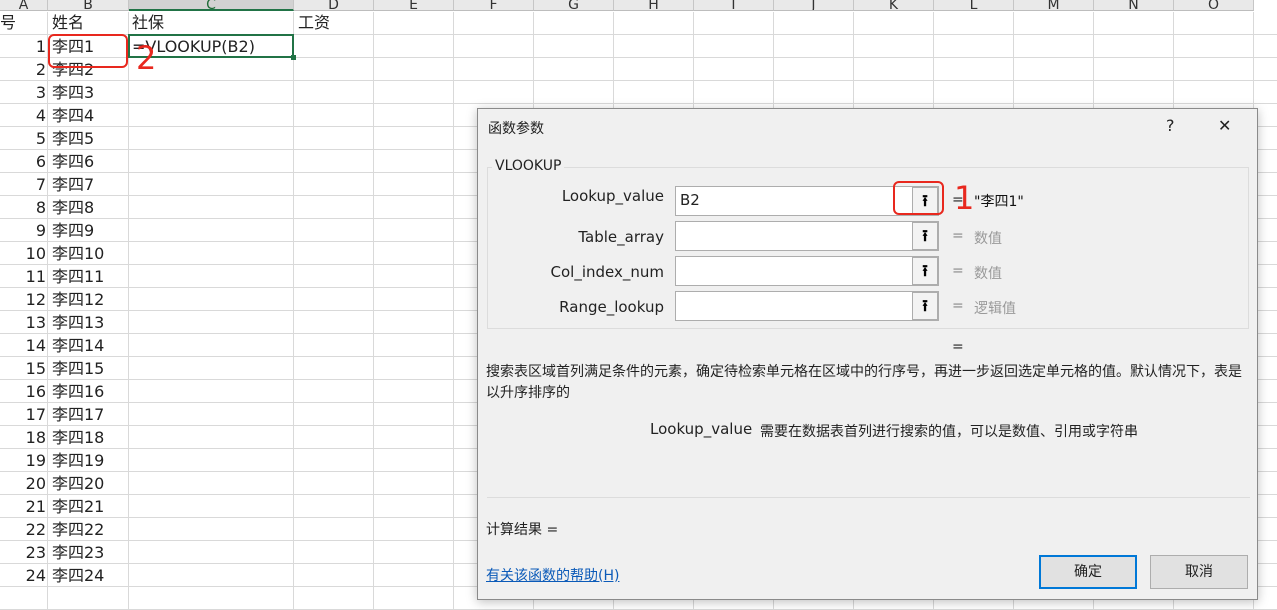  What do you see at coordinates (1054, 5) in the screenshot?
I see `column-header-m: M` at bounding box center [1054, 5].